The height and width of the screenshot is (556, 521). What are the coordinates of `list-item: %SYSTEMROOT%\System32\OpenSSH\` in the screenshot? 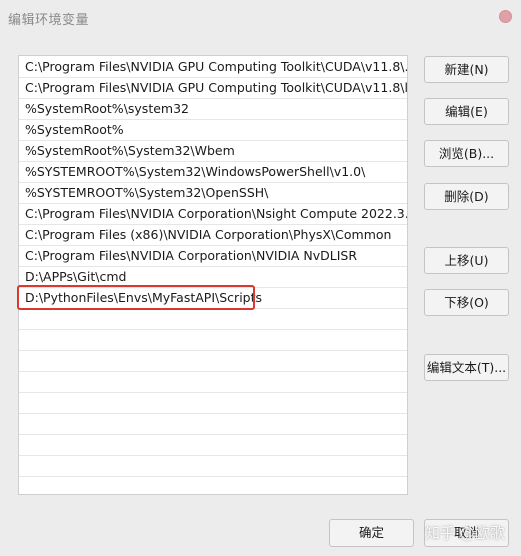 It's located at (213, 193).